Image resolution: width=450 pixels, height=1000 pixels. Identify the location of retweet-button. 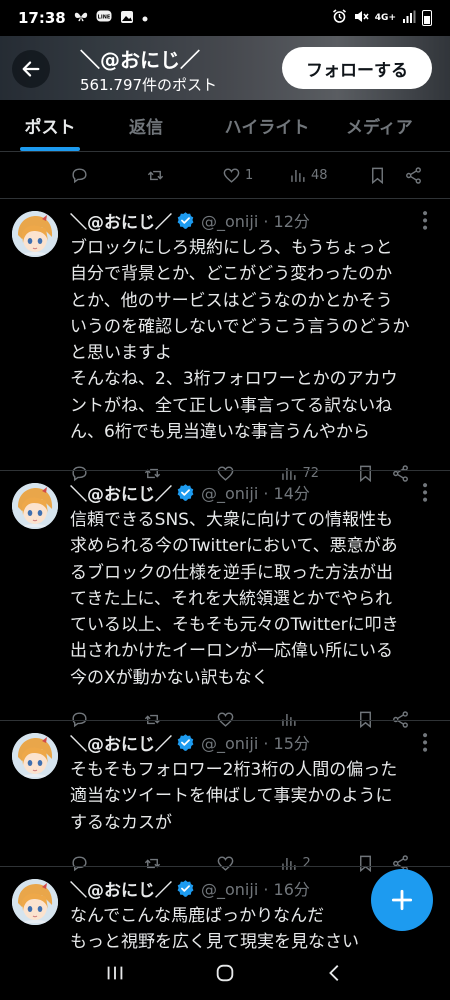
(184, 175).